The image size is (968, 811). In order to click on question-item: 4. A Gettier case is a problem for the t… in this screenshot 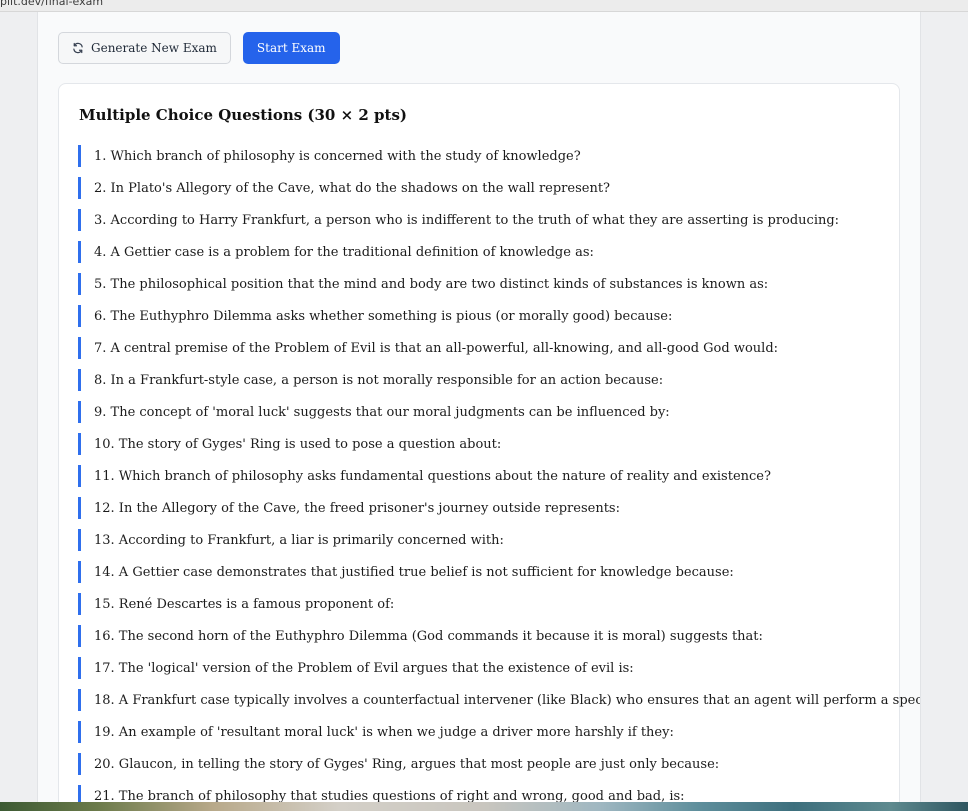, I will do `click(499, 252)`.